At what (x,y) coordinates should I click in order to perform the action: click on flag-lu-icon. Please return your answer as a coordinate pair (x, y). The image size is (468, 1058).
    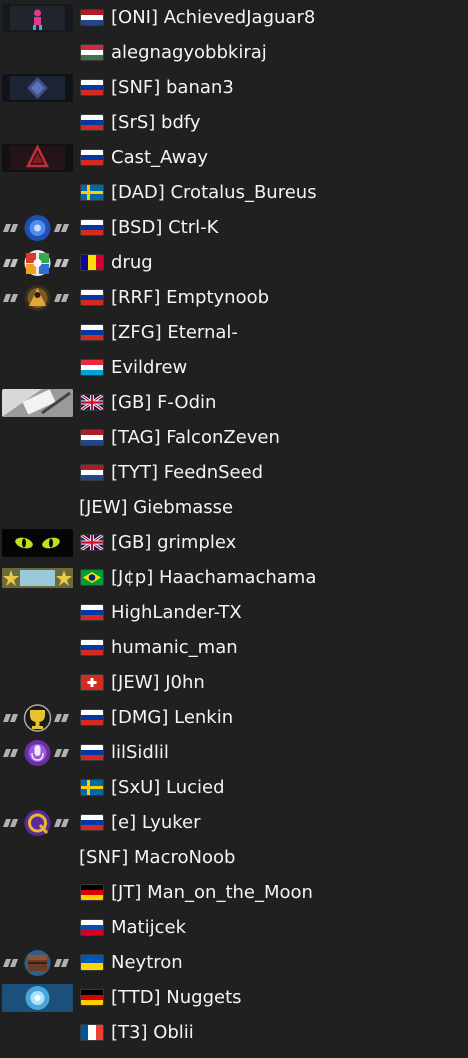
    Looking at the image, I should click on (92, 367).